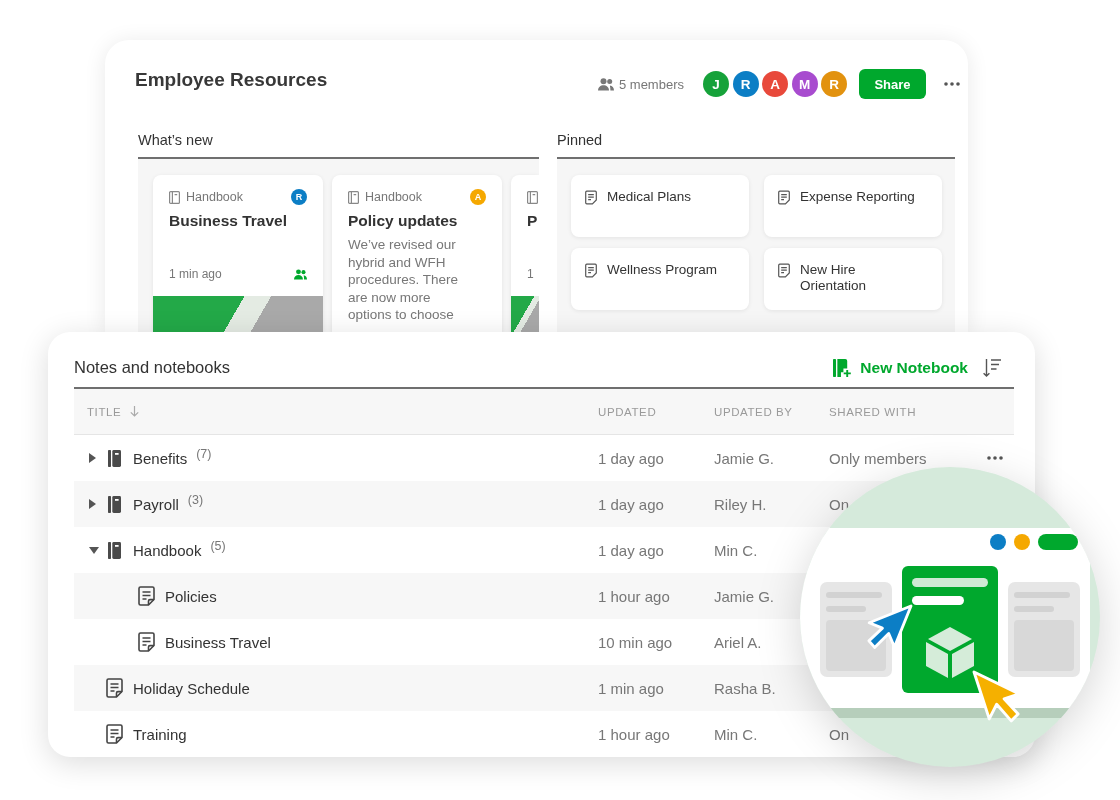  What do you see at coordinates (478, 197) in the screenshot?
I see `author-avatar: A` at bounding box center [478, 197].